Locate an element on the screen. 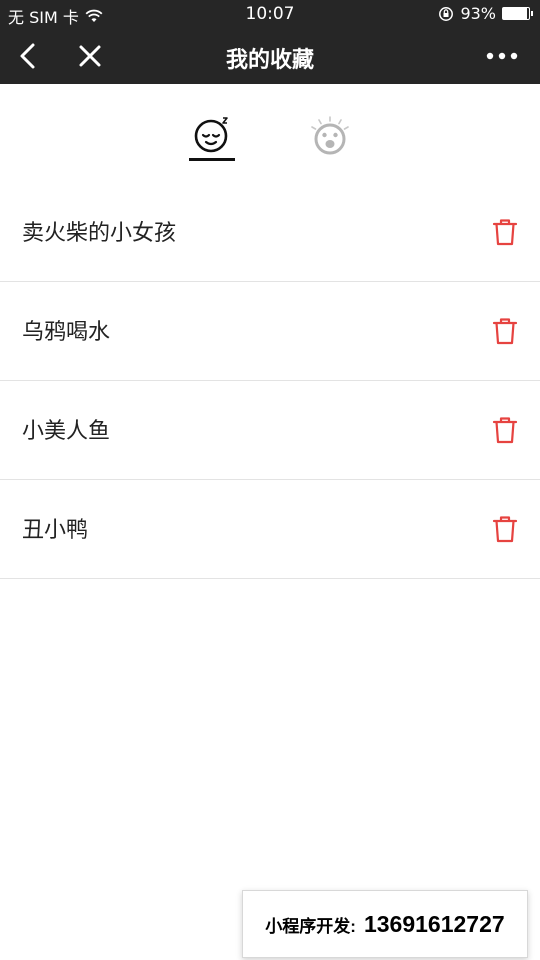 The height and width of the screenshot is (960, 540). status-right: 93% is located at coordinates (485, 13).